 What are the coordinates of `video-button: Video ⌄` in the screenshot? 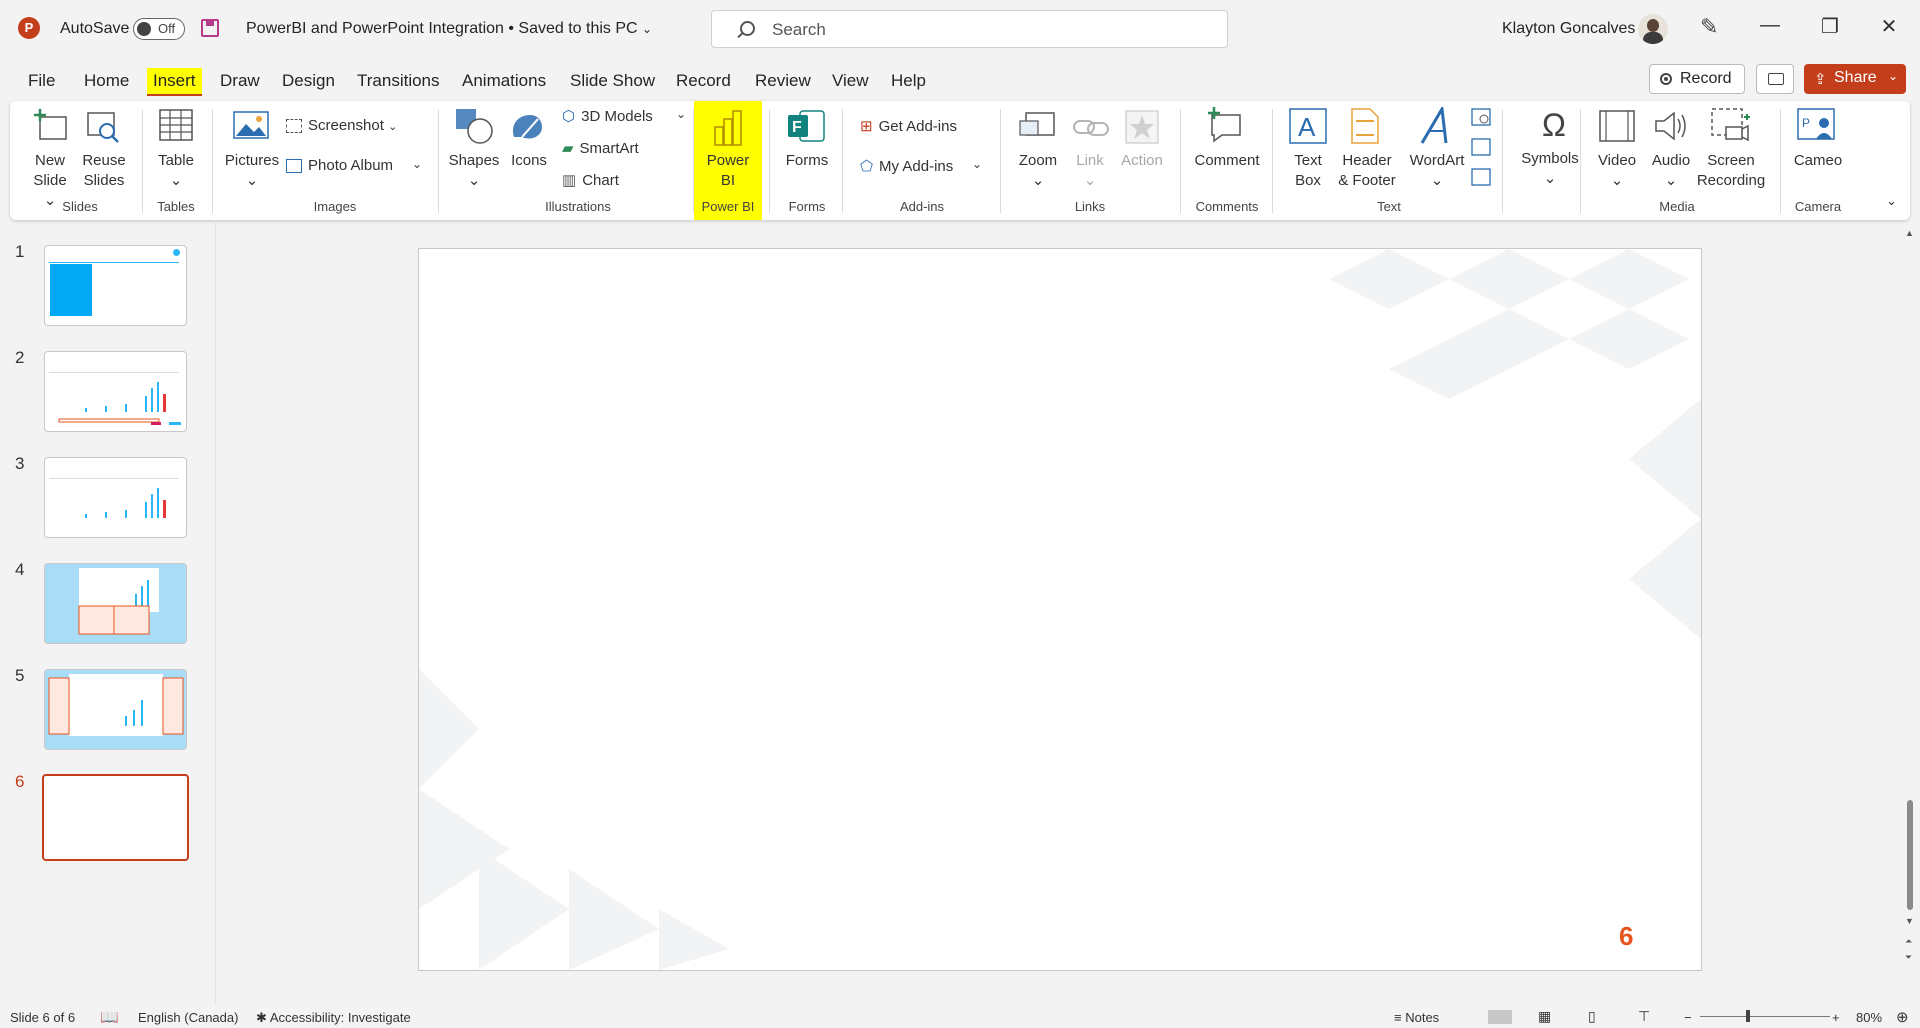 It's located at (1617, 171).